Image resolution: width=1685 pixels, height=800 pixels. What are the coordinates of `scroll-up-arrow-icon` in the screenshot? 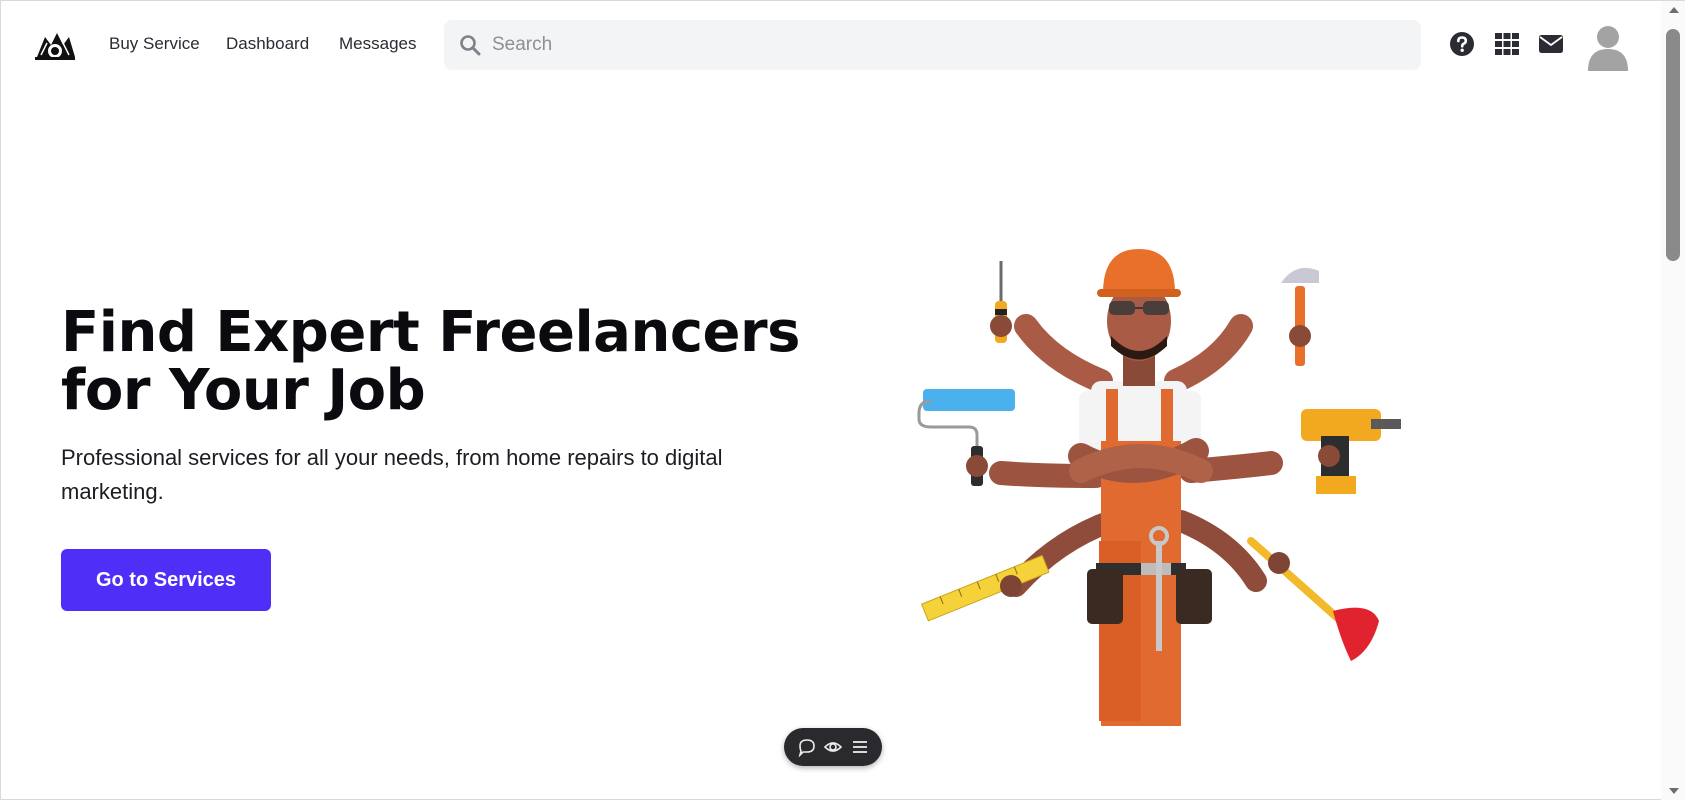 It's located at (1674, 10).